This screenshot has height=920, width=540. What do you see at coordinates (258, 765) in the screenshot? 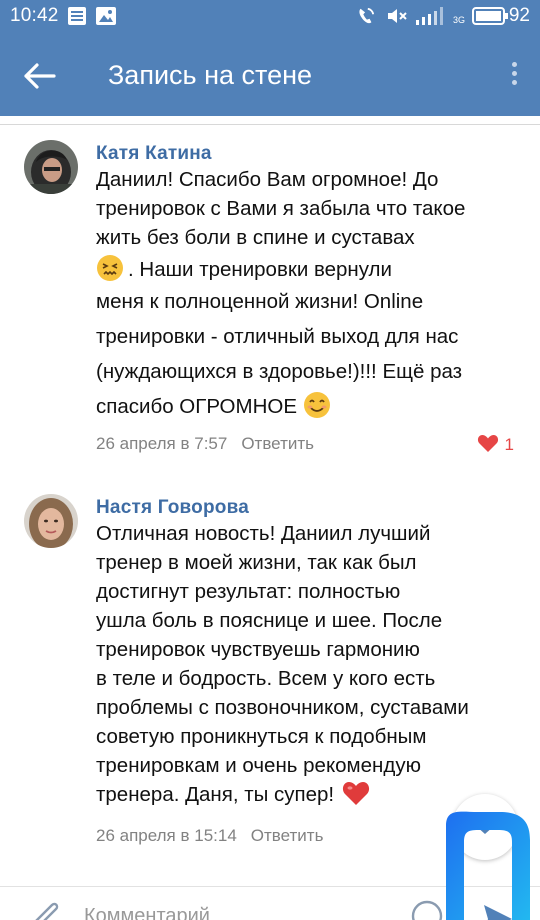
I see `comment-text-line: тренировкам и очень рекомендую` at bounding box center [258, 765].